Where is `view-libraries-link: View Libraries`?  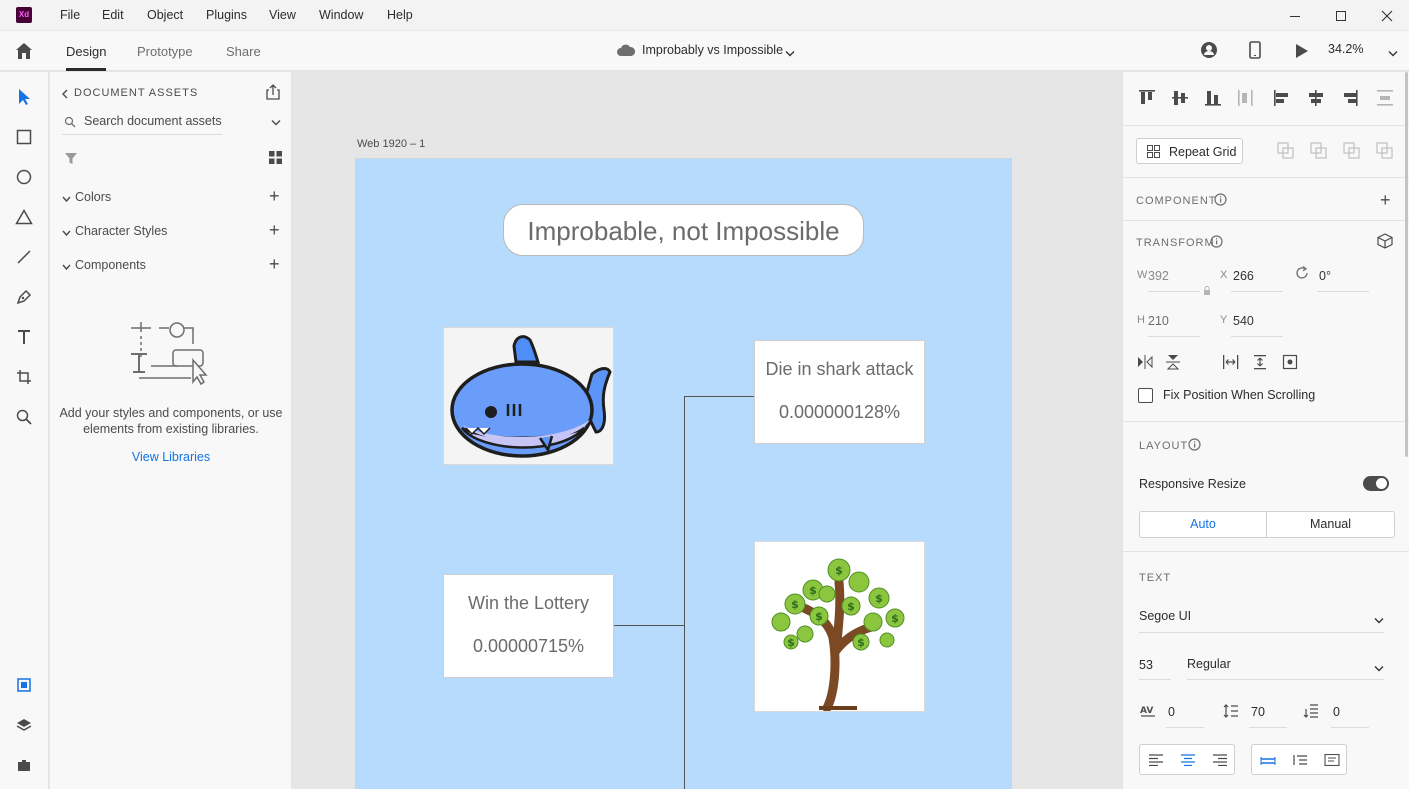 view-libraries-link: View Libraries is located at coordinates (171, 457).